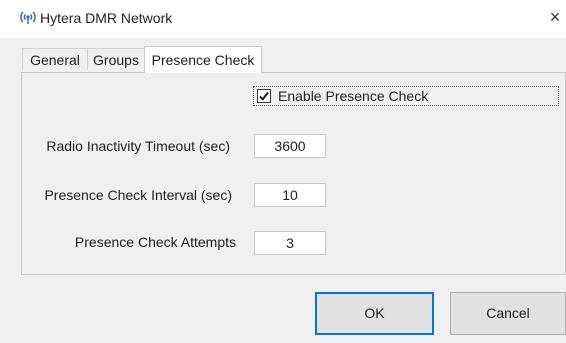  Describe the element at coordinates (353, 96) in the screenshot. I see `enable-presence-check-label: Enable Presence Check` at that location.